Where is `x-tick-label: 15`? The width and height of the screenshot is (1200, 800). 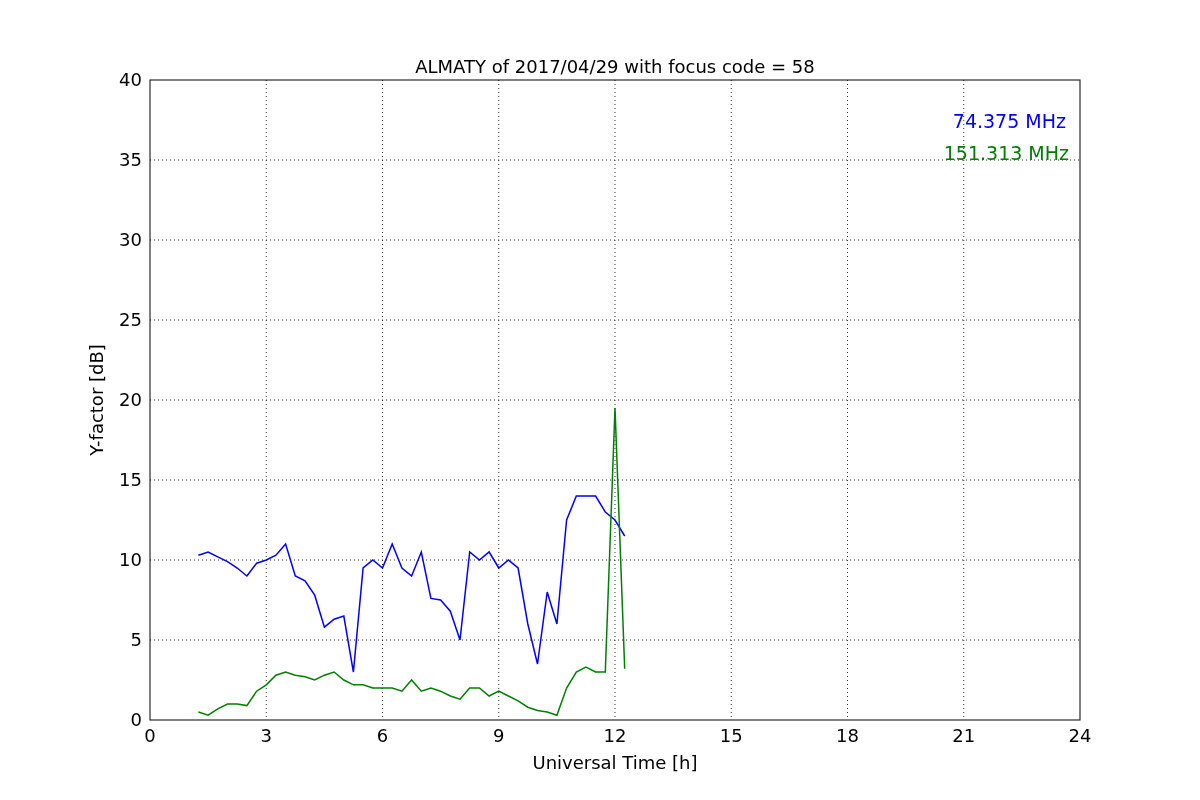 x-tick-label: 15 is located at coordinates (731, 735).